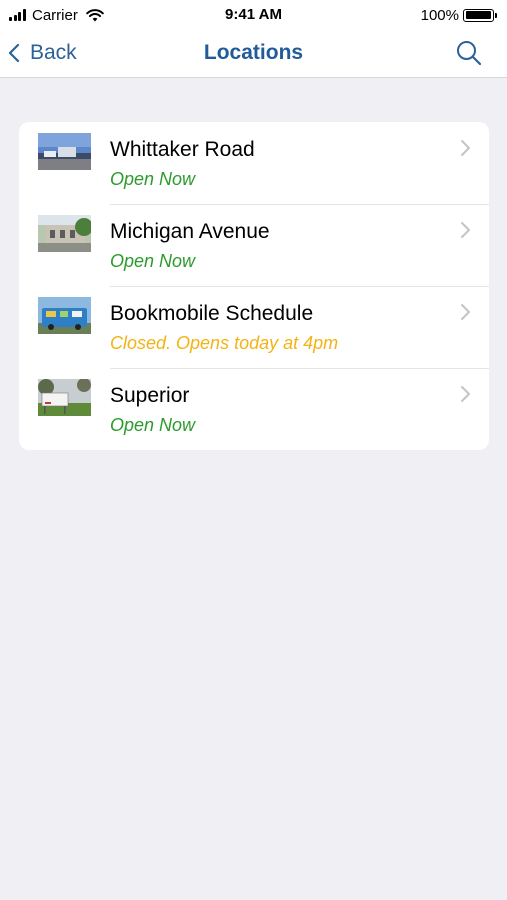  What do you see at coordinates (253, 15) in the screenshot?
I see `status-bar: Carrier 9:41 AM 100%` at bounding box center [253, 15].